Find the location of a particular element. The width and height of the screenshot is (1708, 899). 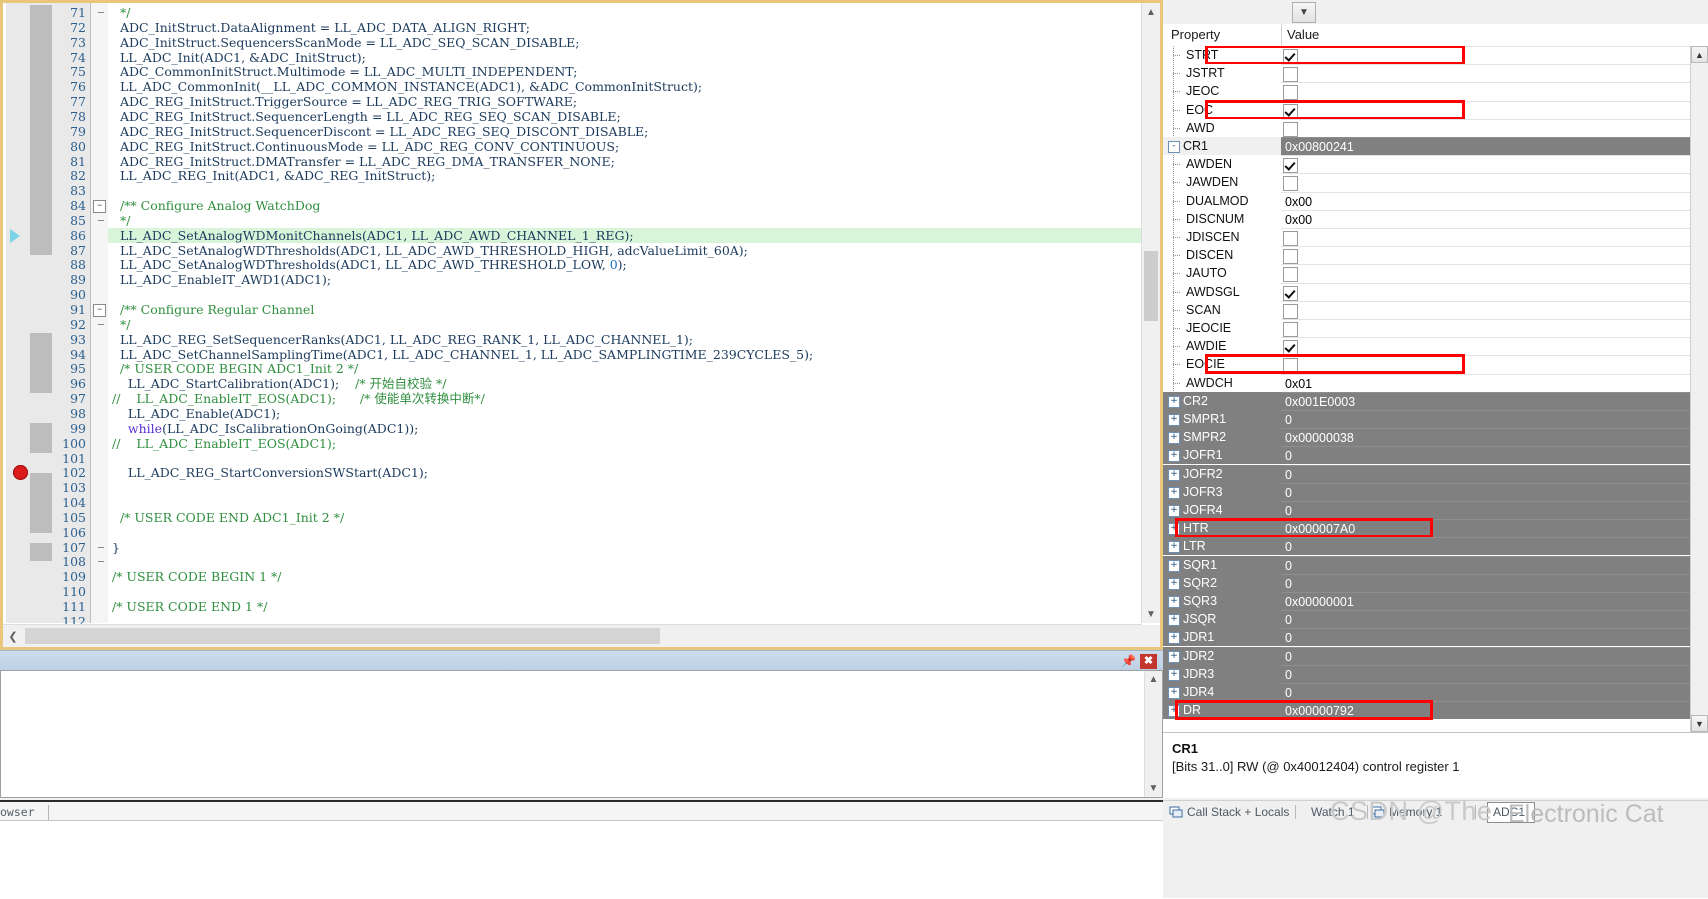

bitfield-row: AWDIE is located at coordinates (1435, 346).